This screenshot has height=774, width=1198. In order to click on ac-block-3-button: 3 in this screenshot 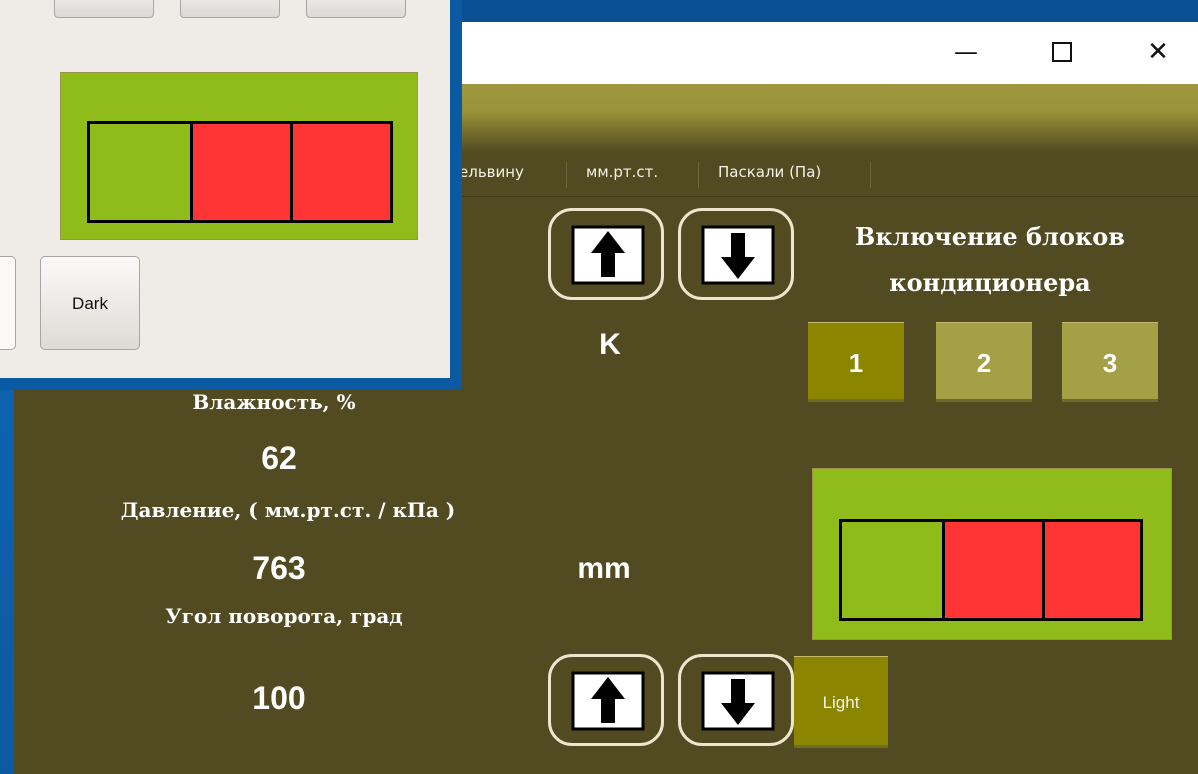, I will do `click(1110, 362)`.